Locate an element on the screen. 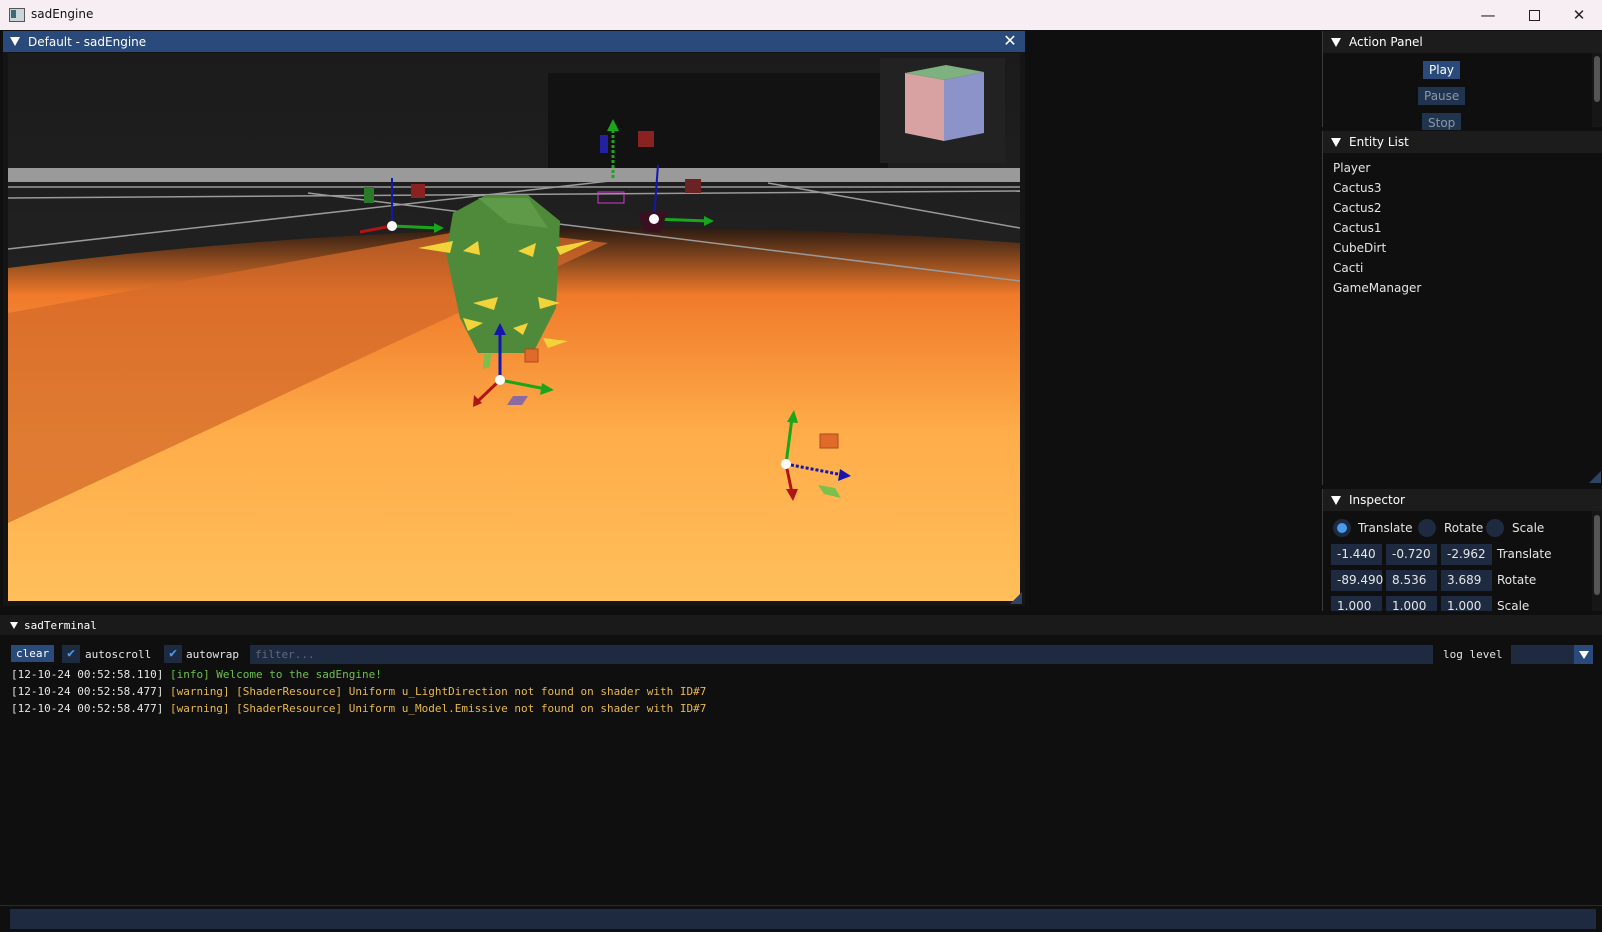  autowrap-checkbox: ✔ is located at coordinates (173, 654).